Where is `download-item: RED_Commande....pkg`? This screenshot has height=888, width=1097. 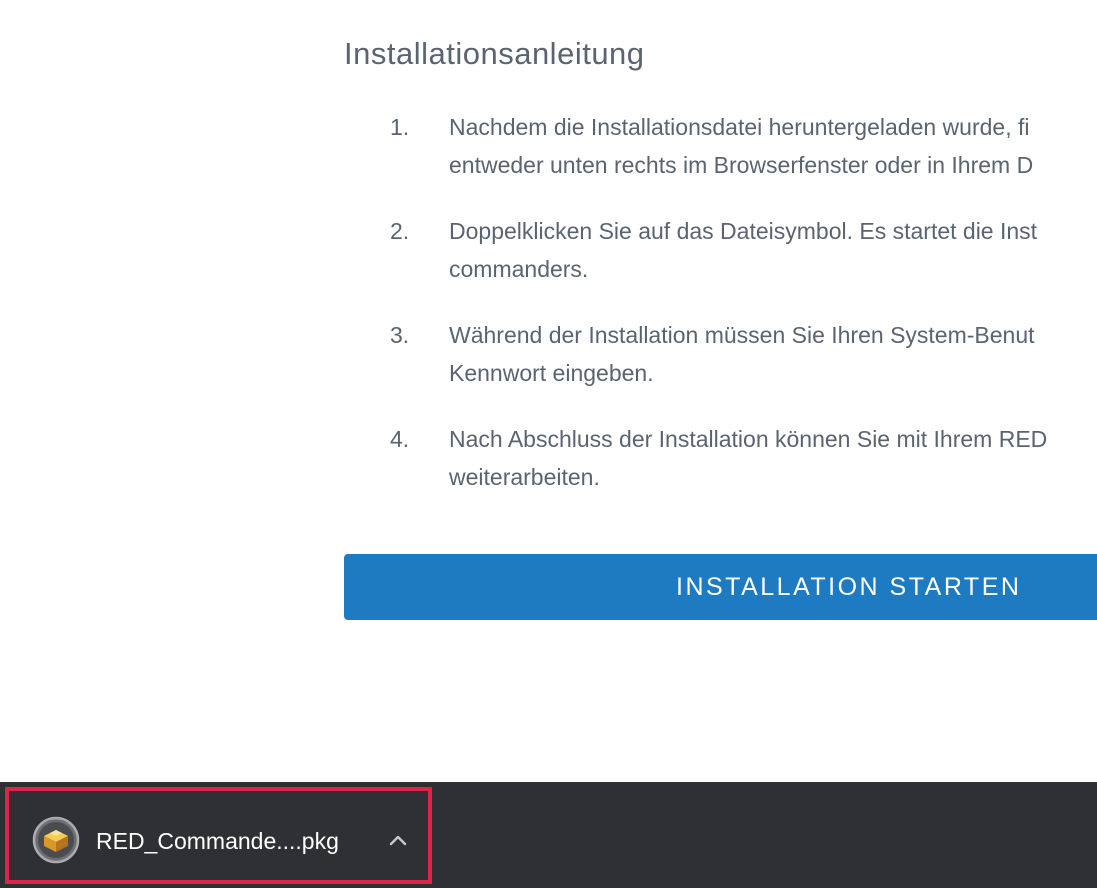
download-item: RED_Commande....pkg is located at coordinates (218, 835).